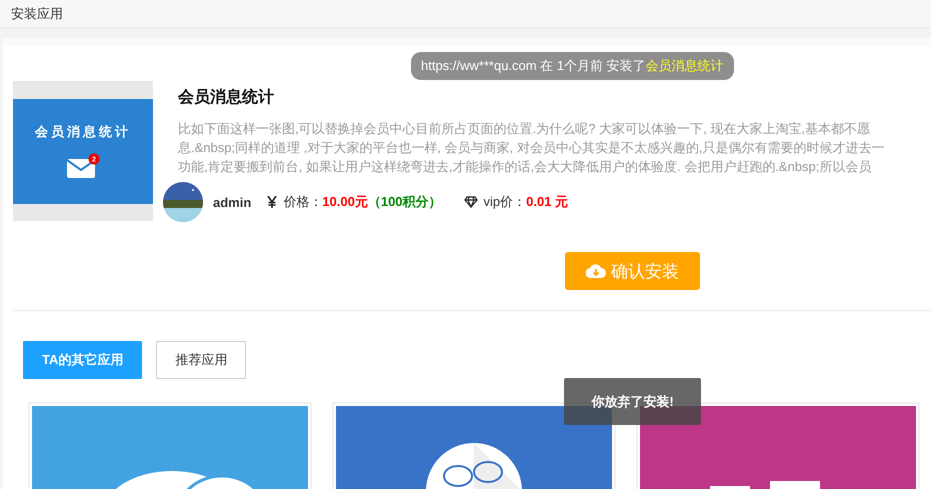  I want to click on install-button: 确认安装, so click(632, 271).